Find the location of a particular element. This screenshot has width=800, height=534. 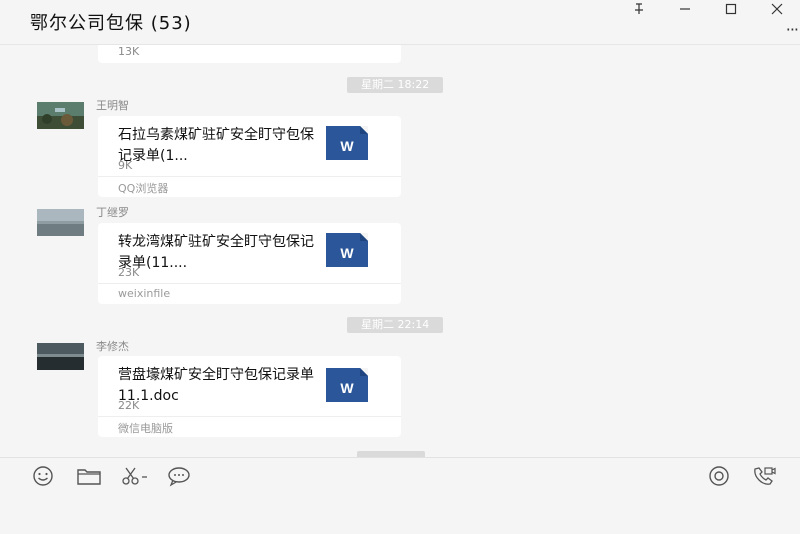

file-size: 13K is located at coordinates (129, 51).